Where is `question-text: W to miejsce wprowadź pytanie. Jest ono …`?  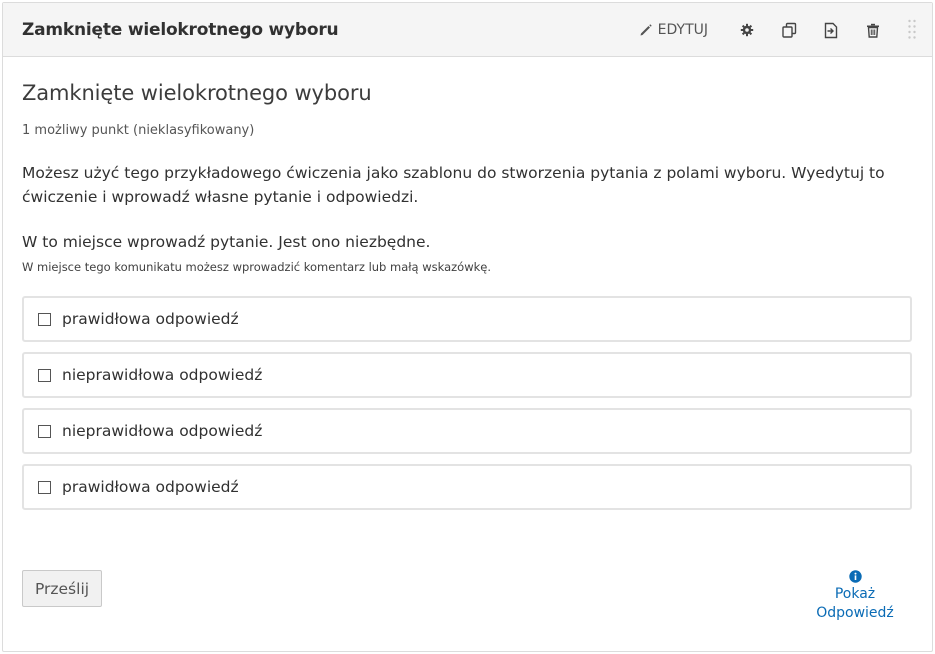 question-text: W to miejsce wprowadź pytanie. Jest ono … is located at coordinates (226, 242).